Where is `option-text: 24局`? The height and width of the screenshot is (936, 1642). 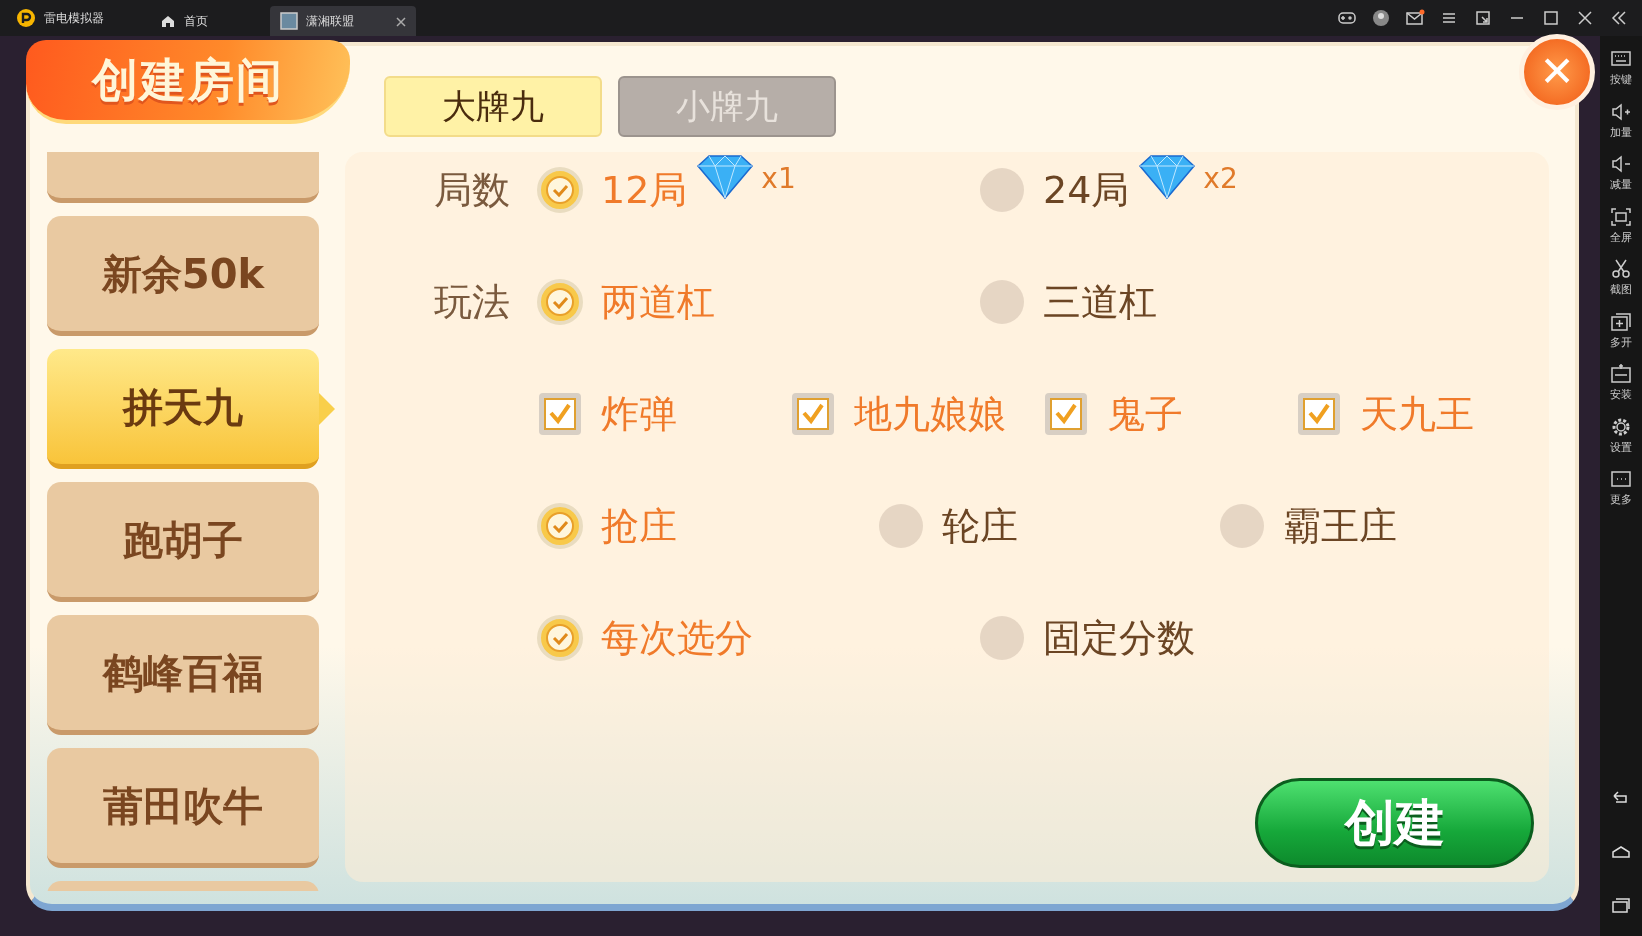
option-text: 24局 is located at coordinates (1086, 190).